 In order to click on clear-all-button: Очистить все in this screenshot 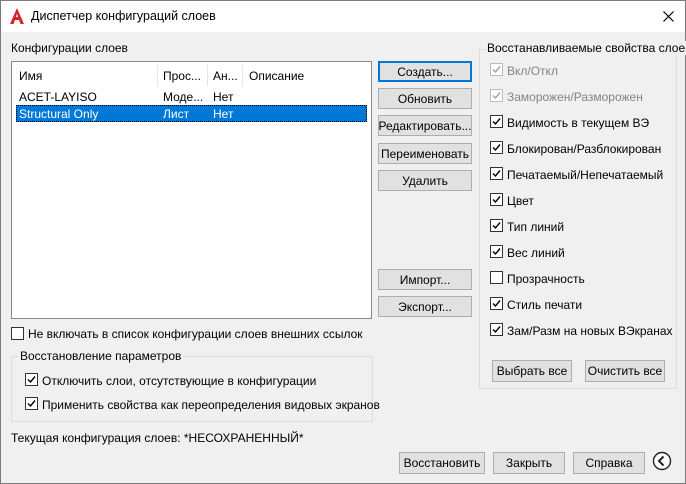, I will do `click(625, 371)`.